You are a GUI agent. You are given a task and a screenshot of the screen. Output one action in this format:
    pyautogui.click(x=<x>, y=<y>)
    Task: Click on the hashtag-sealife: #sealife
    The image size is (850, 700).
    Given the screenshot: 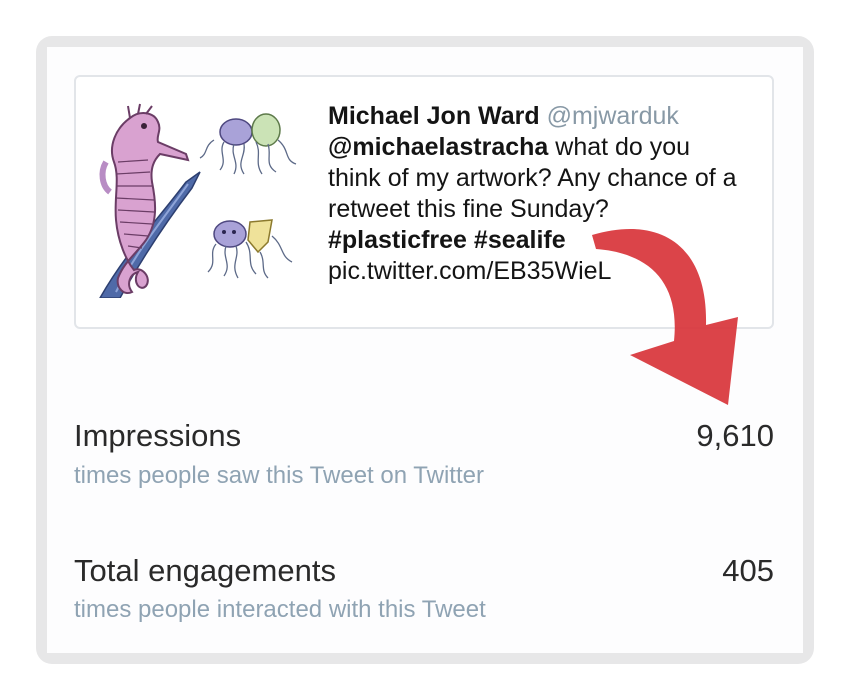 What is the action you would take?
    pyautogui.click(x=520, y=240)
    